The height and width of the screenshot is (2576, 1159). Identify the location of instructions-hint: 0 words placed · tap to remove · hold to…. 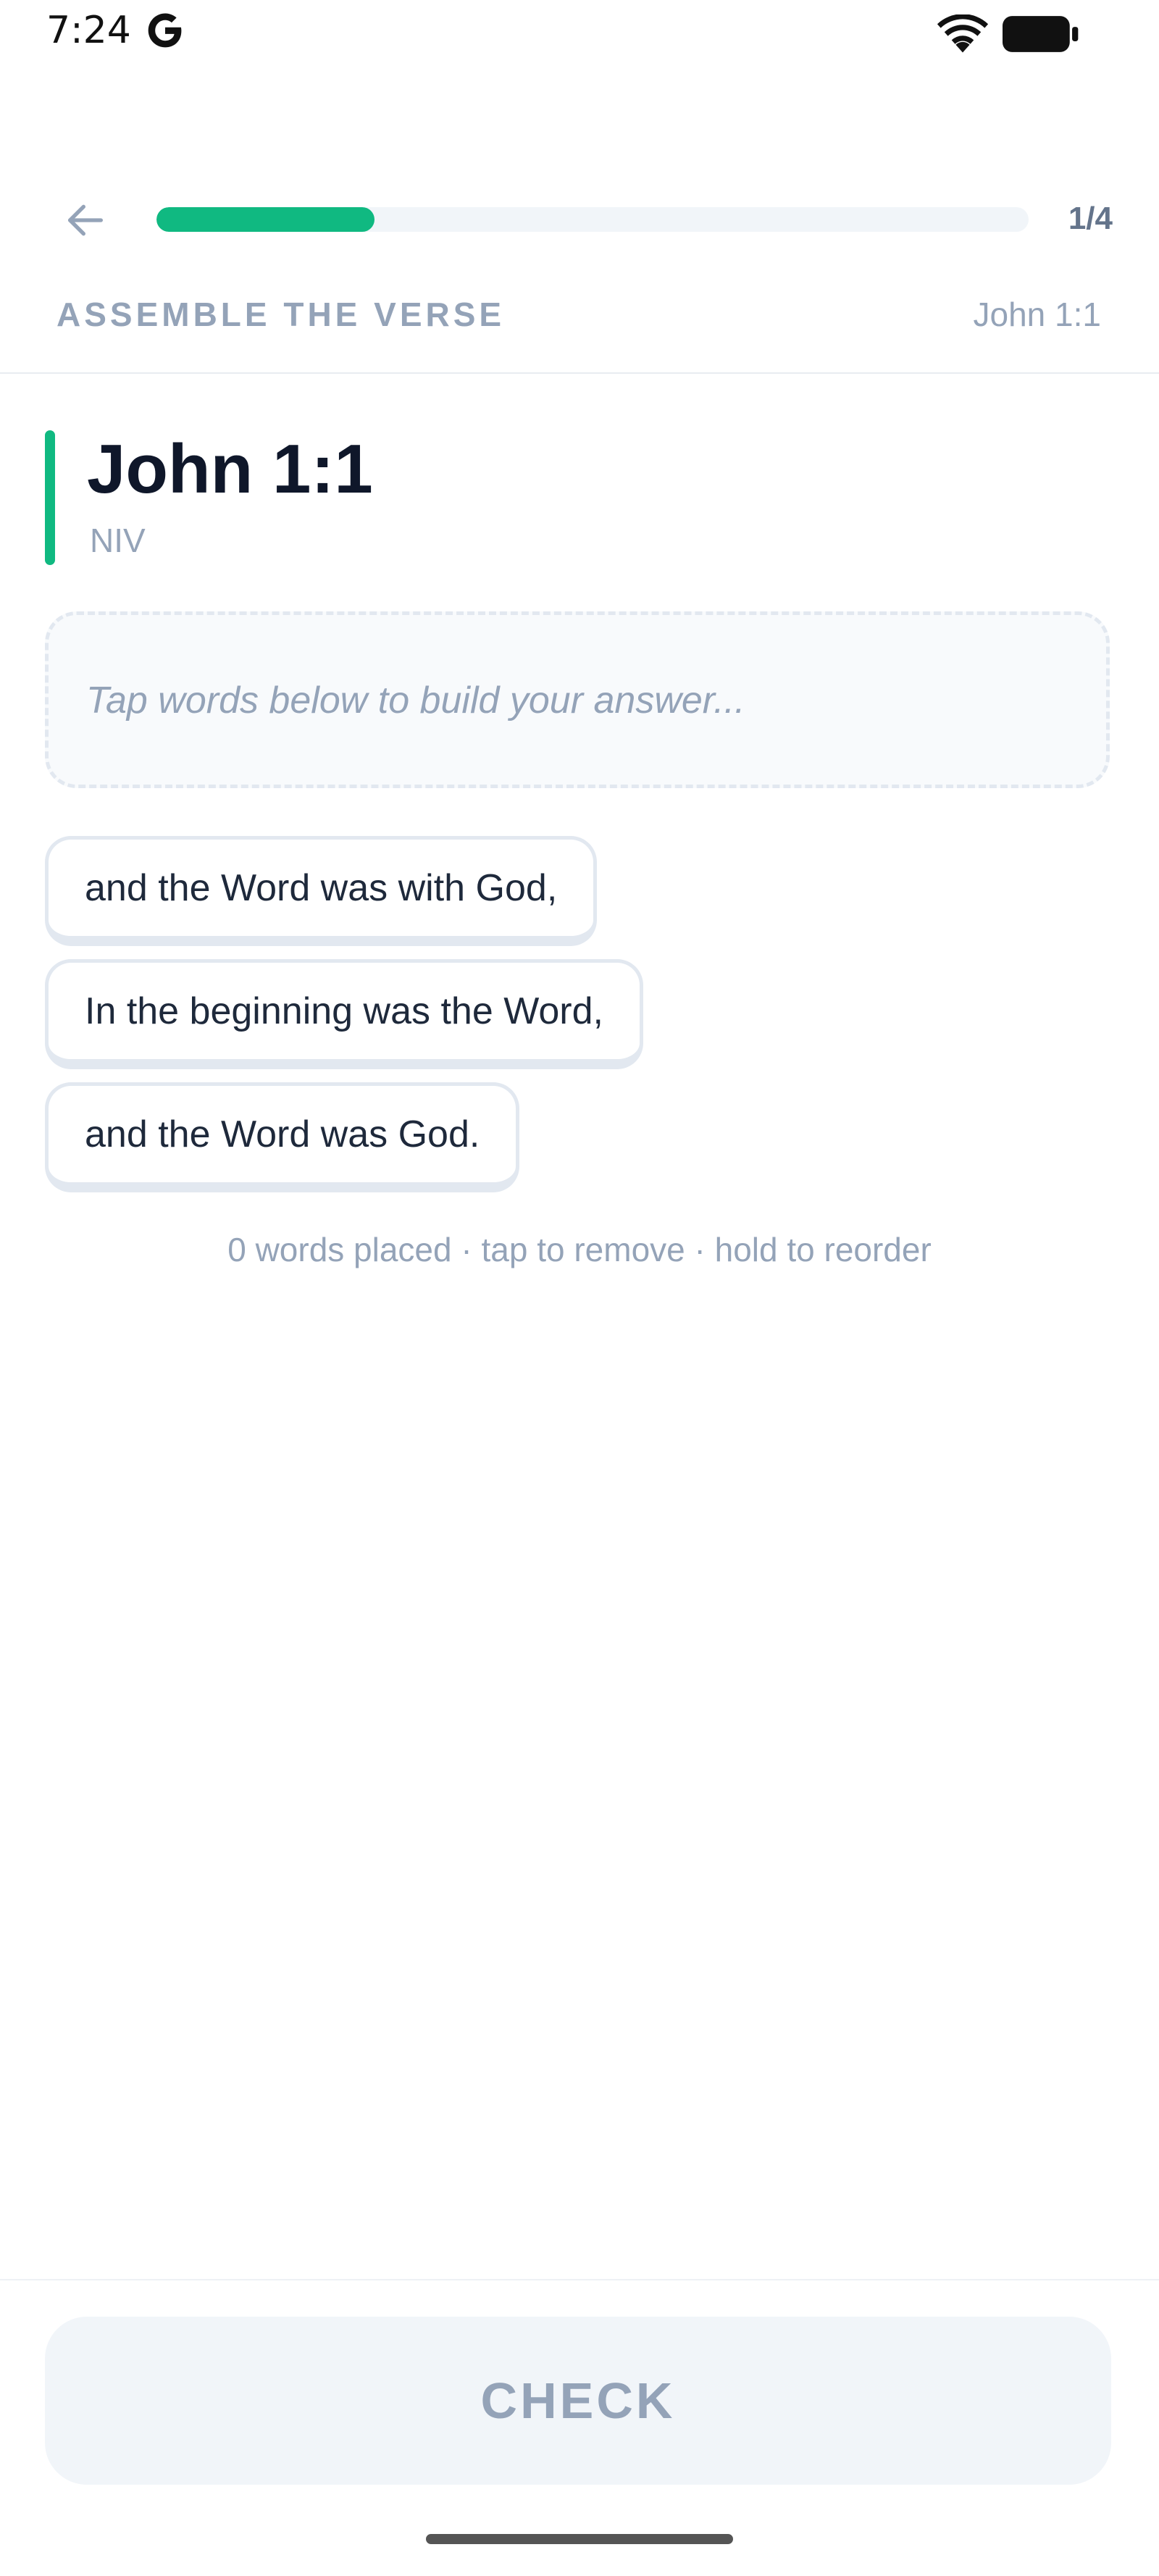
(579, 1249).